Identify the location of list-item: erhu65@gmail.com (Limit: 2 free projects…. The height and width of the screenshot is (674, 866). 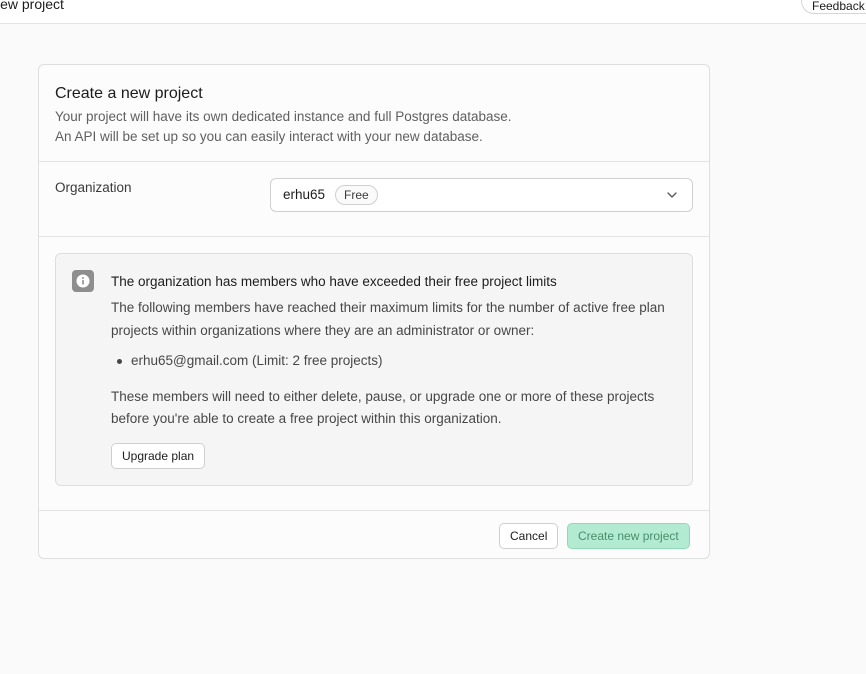
(247, 360).